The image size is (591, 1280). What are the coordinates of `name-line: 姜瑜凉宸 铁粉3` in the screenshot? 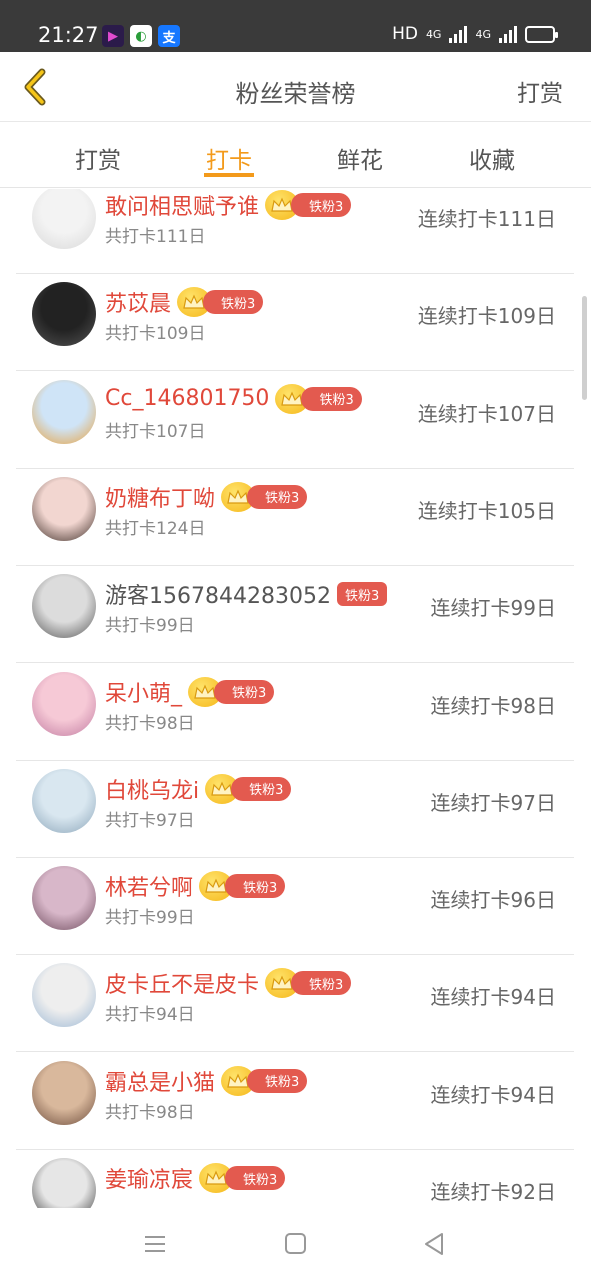 It's located at (195, 1178).